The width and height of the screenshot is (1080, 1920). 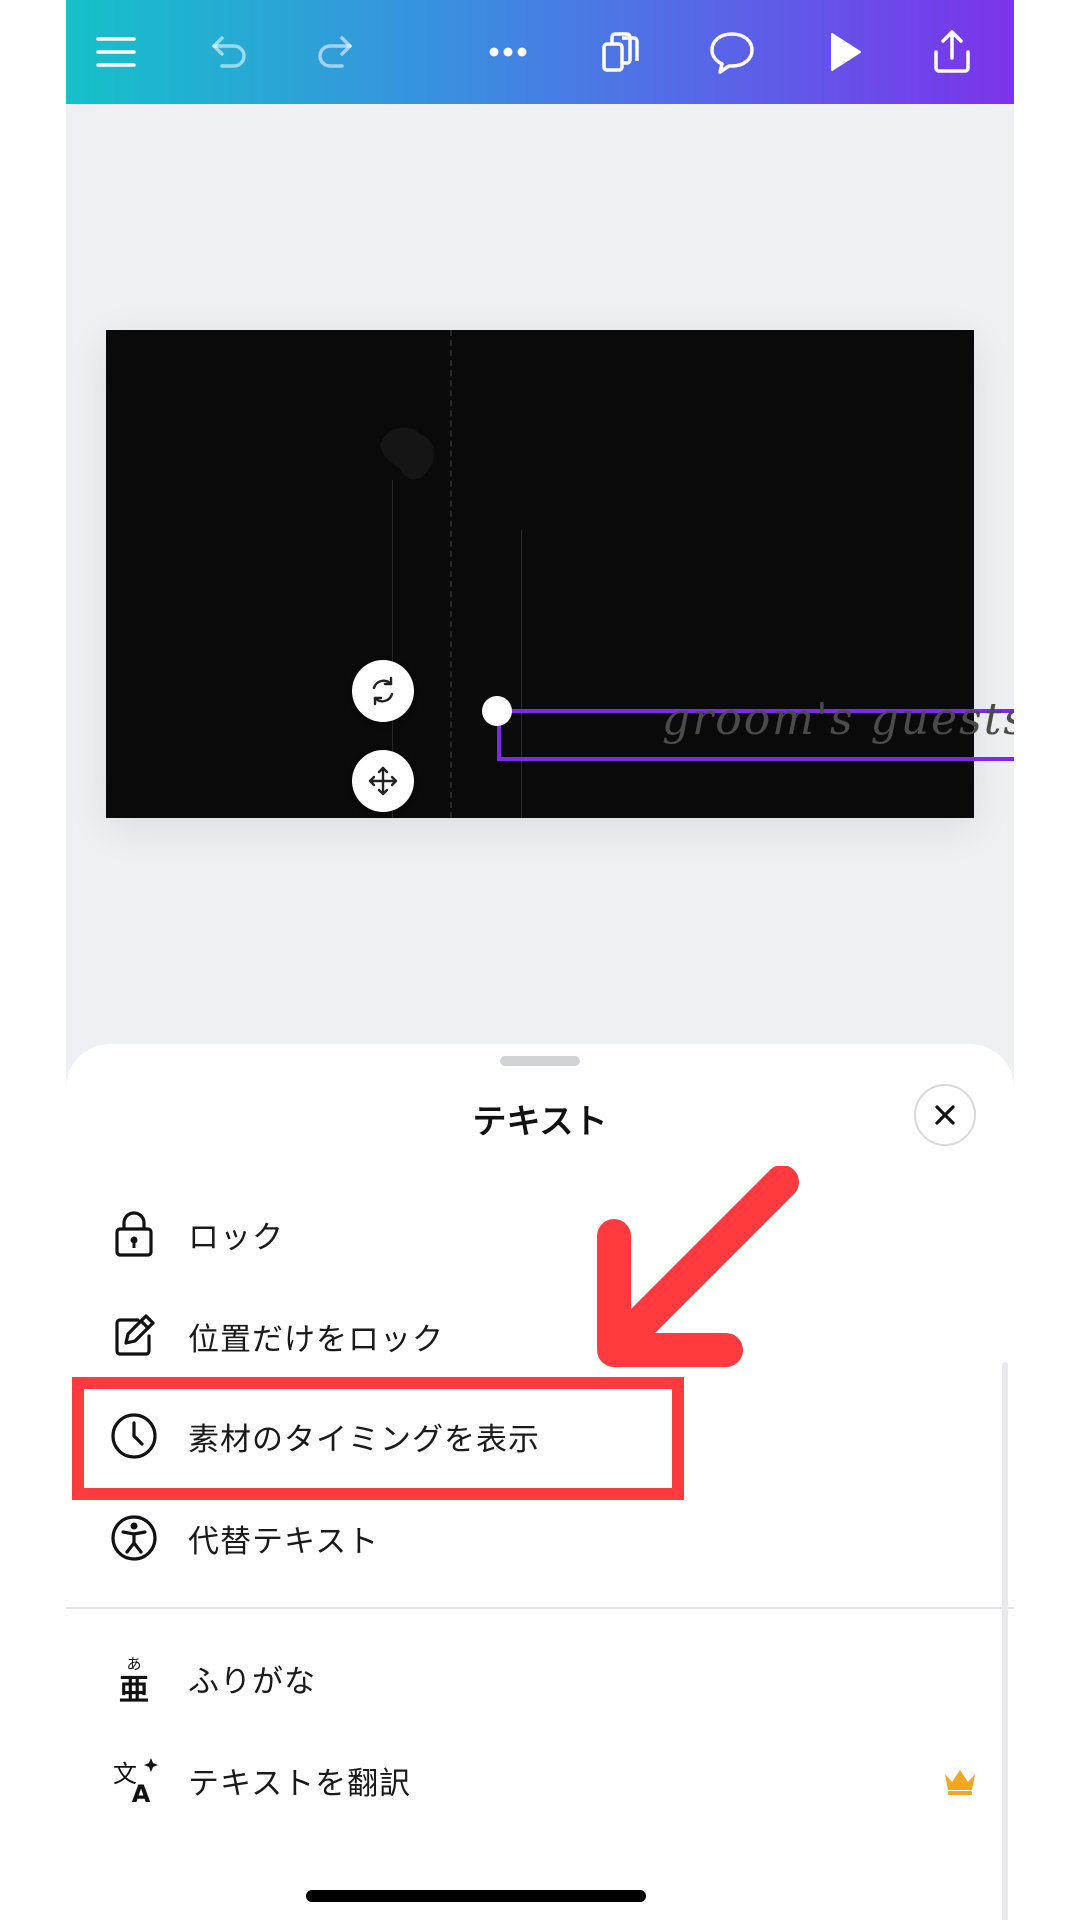 I want to click on resize-handle, so click(x=497, y=711).